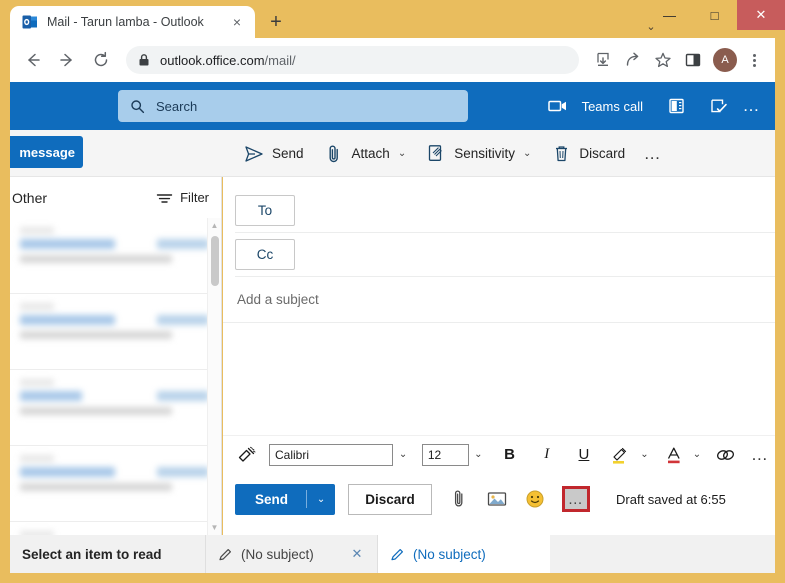  I want to click on video-camera-icon, so click(558, 106).